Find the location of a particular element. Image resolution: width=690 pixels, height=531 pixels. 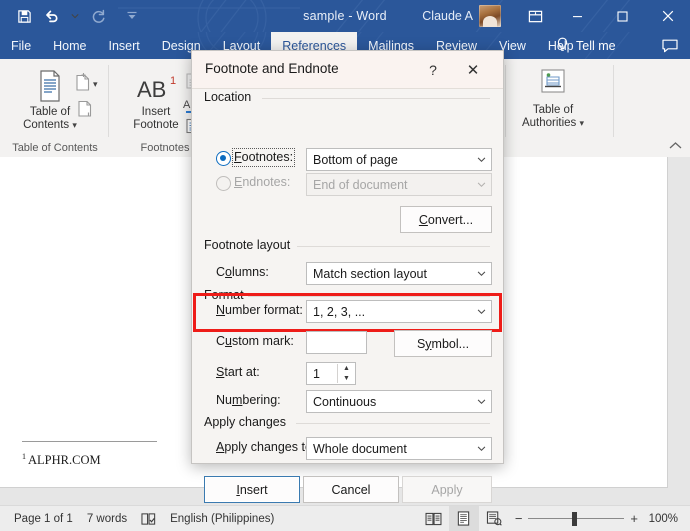

columns-label: Columns: is located at coordinates (242, 272).